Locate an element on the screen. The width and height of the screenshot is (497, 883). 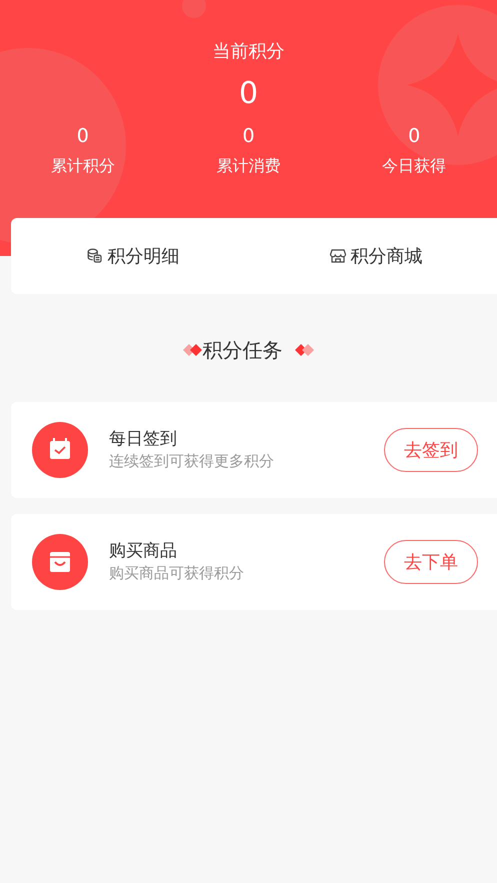
link-button: 积分商城 is located at coordinates (375, 256).